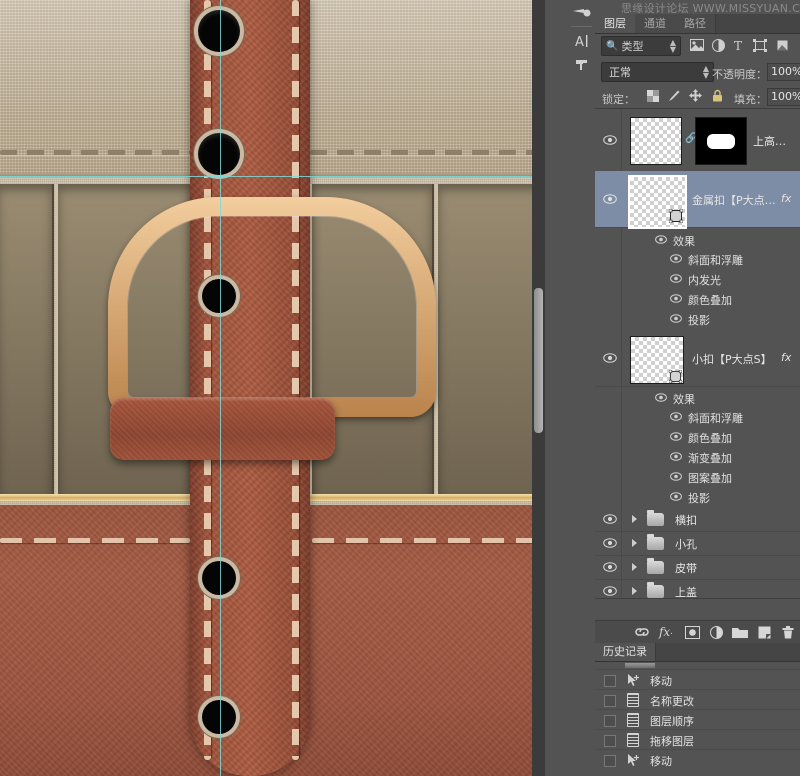 The height and width of the screenshot is (776, 800). I want to click on link-layers-icon, so click(642, 632).